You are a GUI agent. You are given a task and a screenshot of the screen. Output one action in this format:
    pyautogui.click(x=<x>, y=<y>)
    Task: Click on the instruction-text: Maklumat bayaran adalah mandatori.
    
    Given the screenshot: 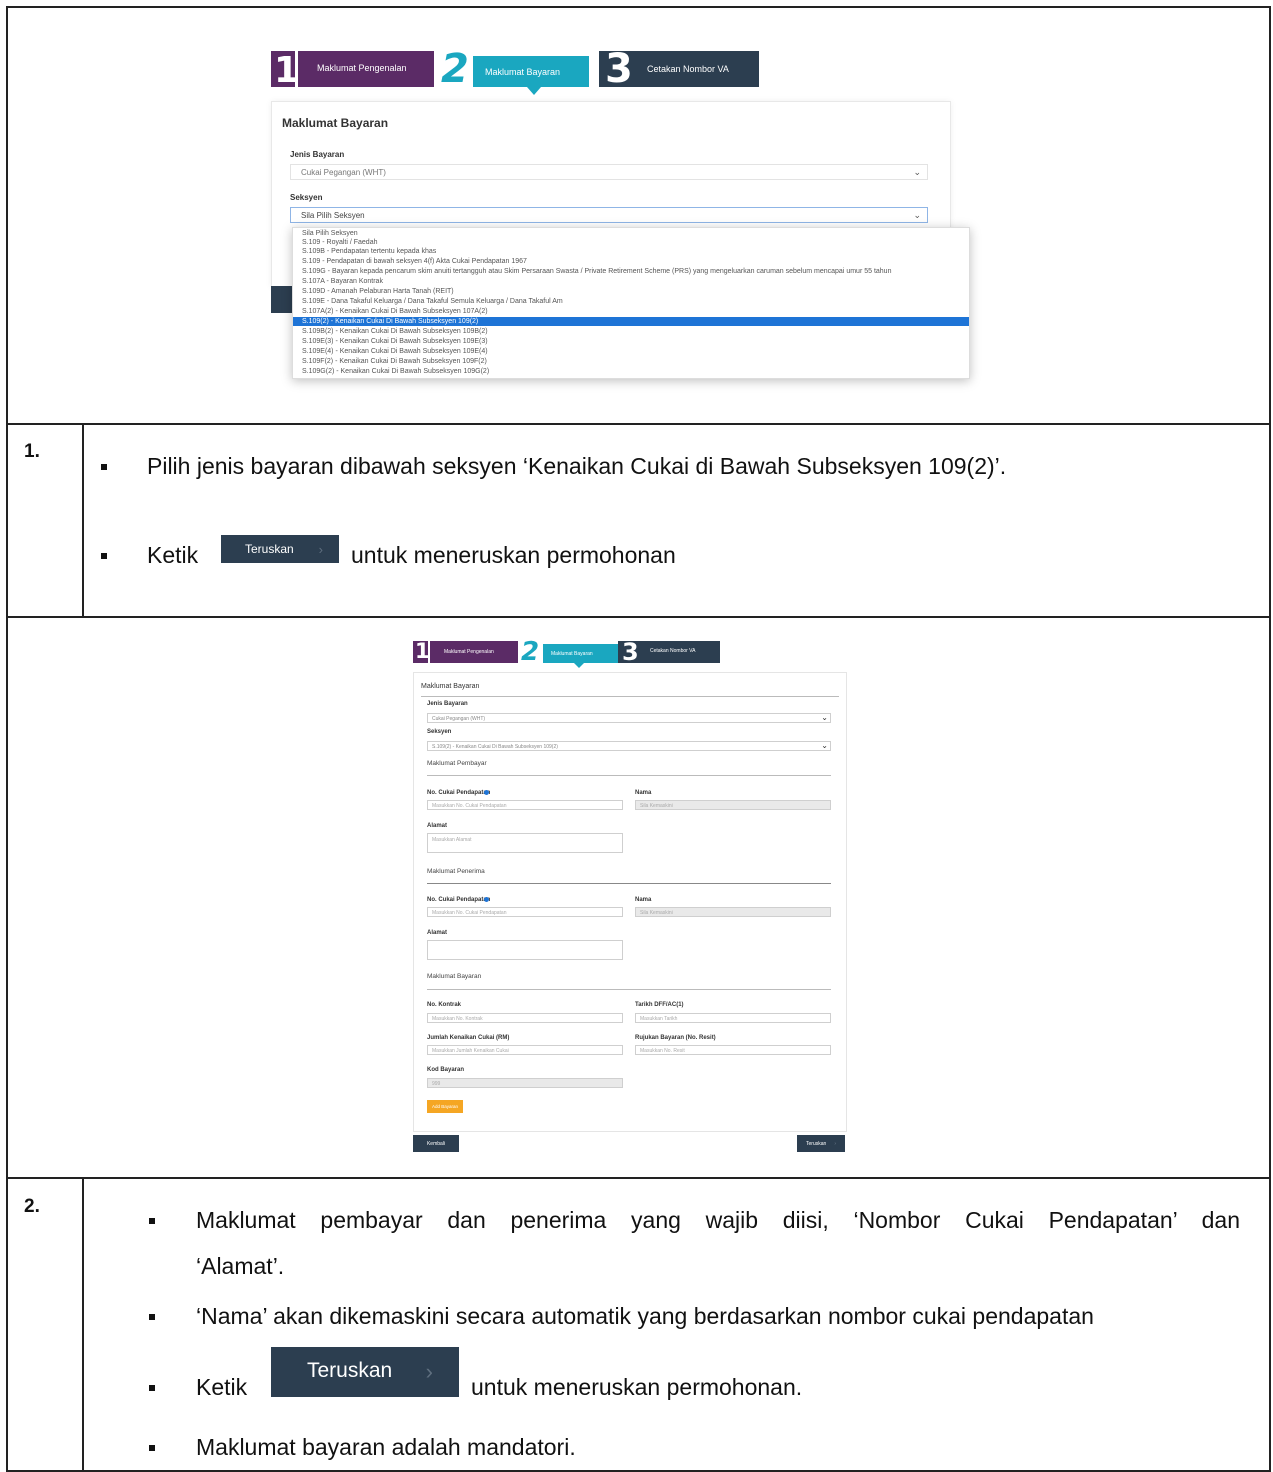 What is the action you would take?
    pyautogui.click(x=386, y=1447)
    